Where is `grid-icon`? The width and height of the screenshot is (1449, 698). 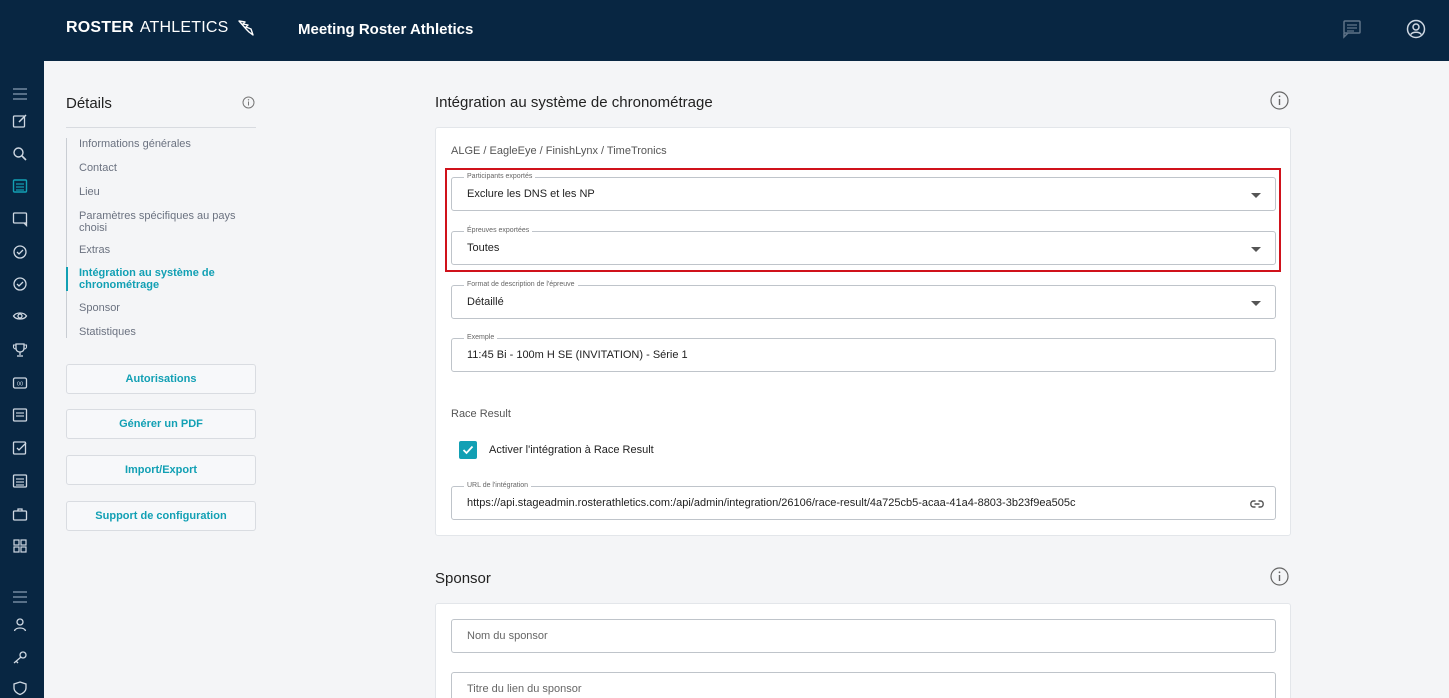
grid-icon is located at coordinates (20, 546).